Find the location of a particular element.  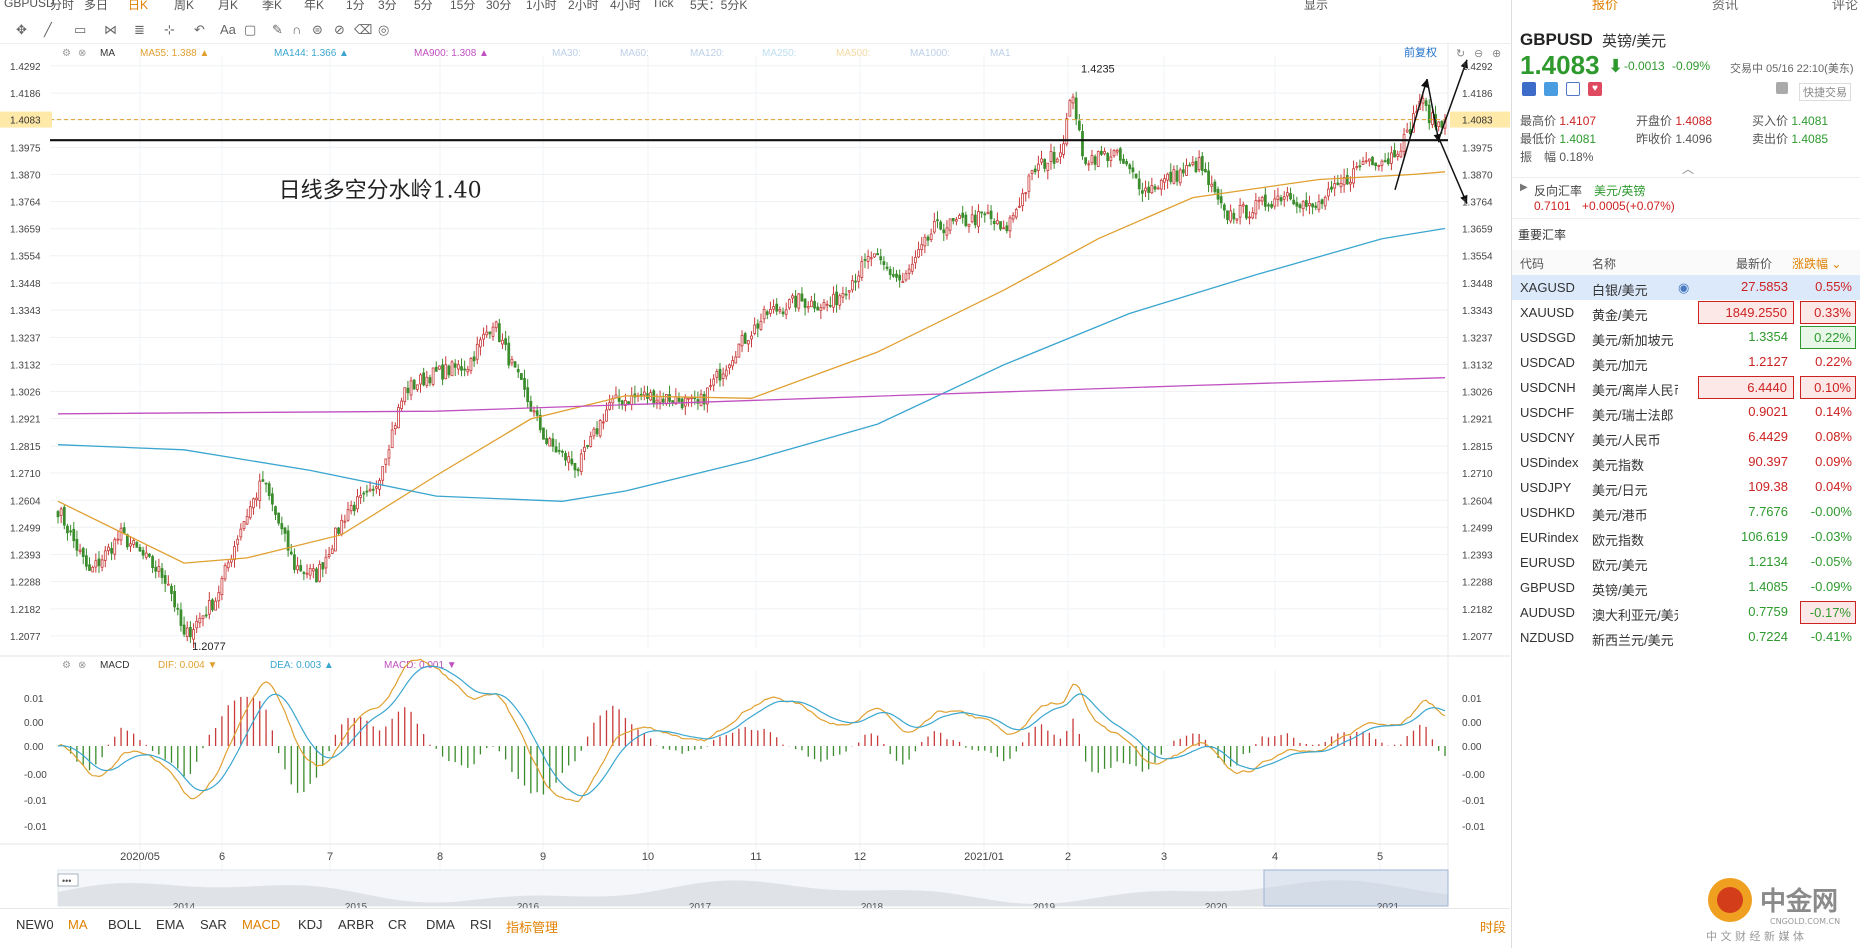

lock-icon: ⊜ is located at coordinates (319, 29).